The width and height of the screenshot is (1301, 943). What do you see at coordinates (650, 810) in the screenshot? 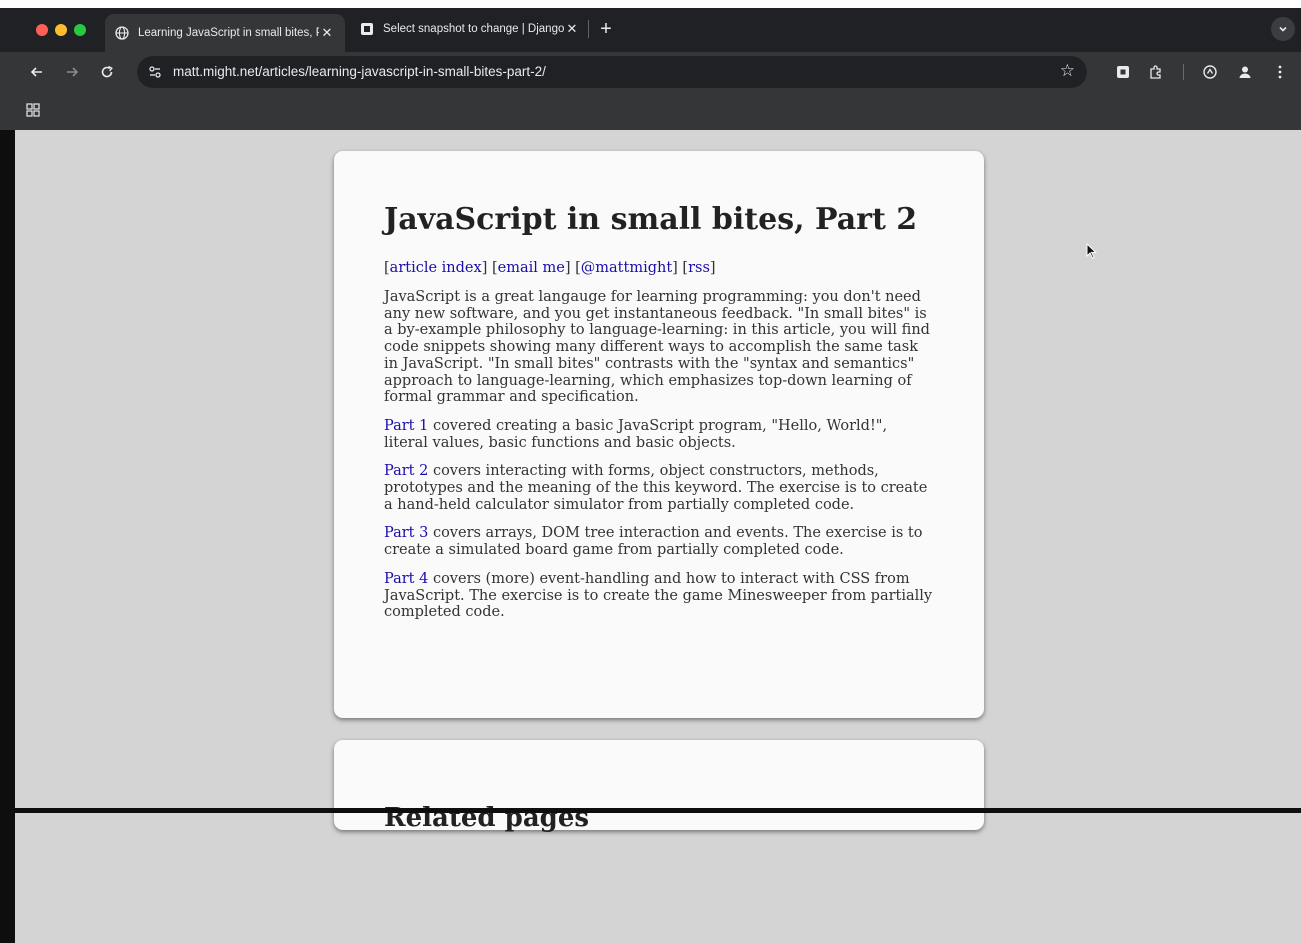
I see `window-frame-bottom` at bounding box center [650, 810].